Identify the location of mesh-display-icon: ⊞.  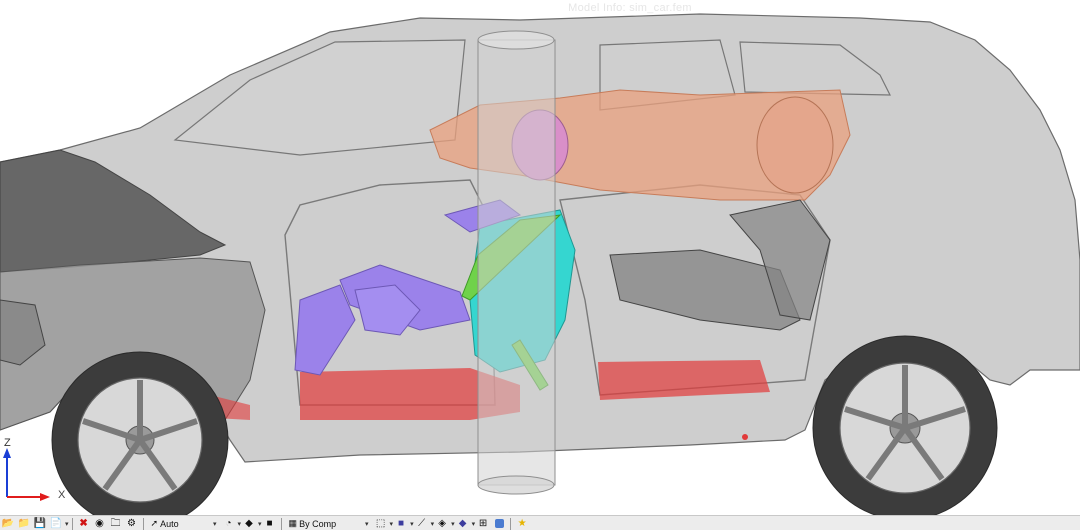
(483, 523).